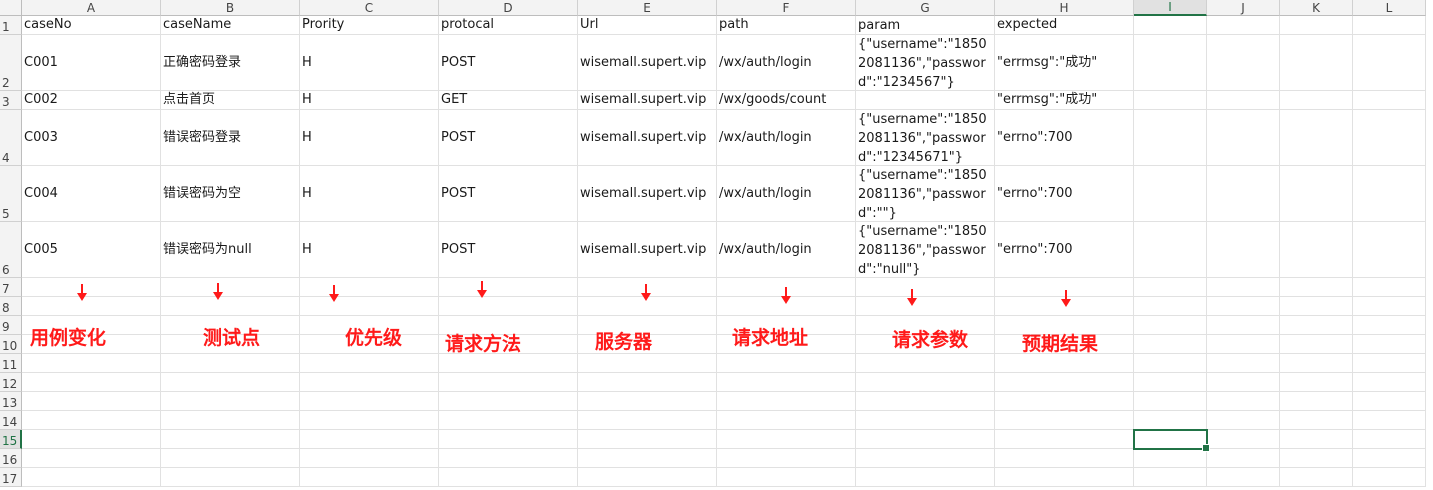  I want to click on cell-c7, so click(369, 287).